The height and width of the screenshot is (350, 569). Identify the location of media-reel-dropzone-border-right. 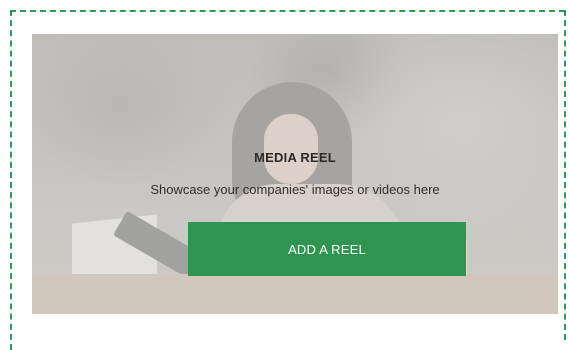
(565, 175).